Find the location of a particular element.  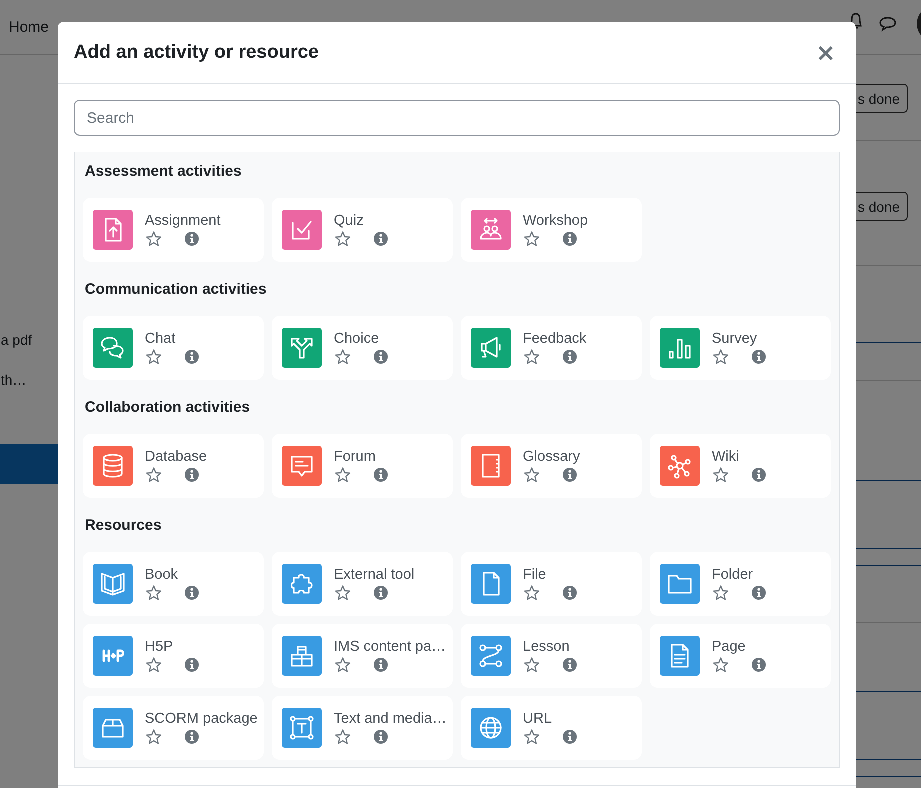

section-heading: Resources is located at coordinates (123, 526).